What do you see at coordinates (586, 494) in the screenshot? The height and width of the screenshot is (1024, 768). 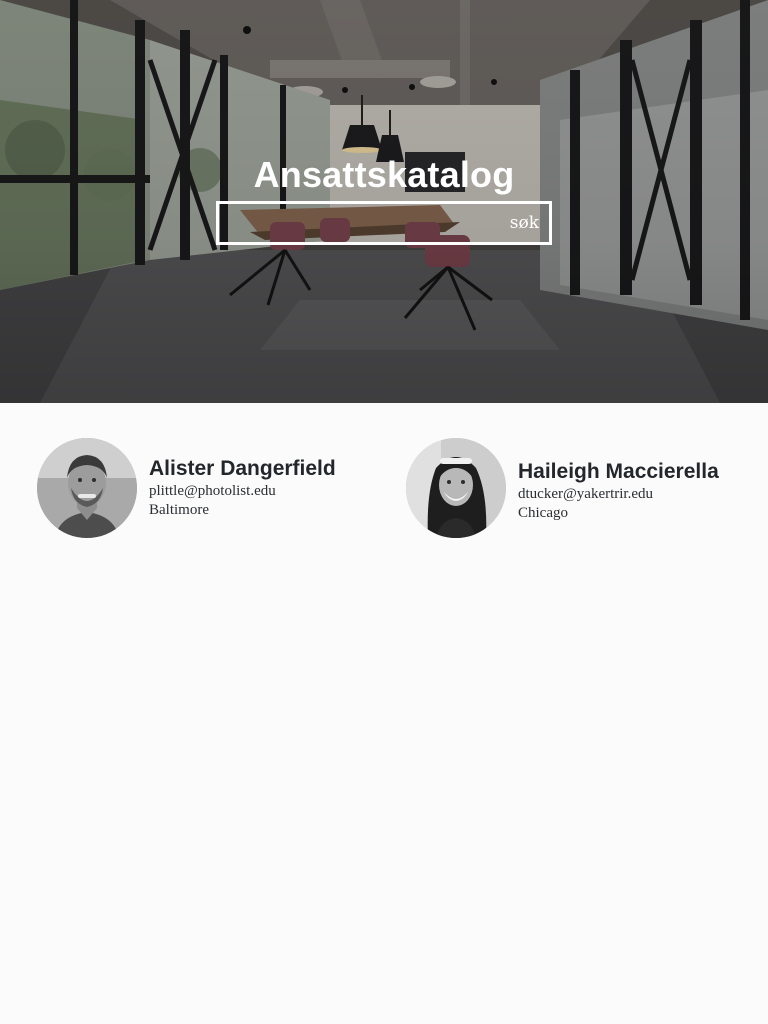 I see `employee-email: dtucker@yakertrir.edu` at bounding box center [586, 494].